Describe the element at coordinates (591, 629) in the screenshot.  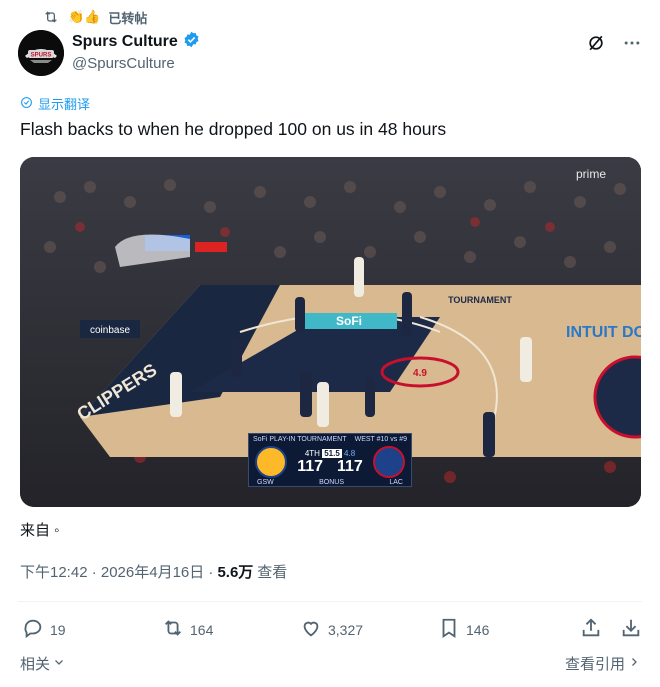
I see `share-icon` at that location.